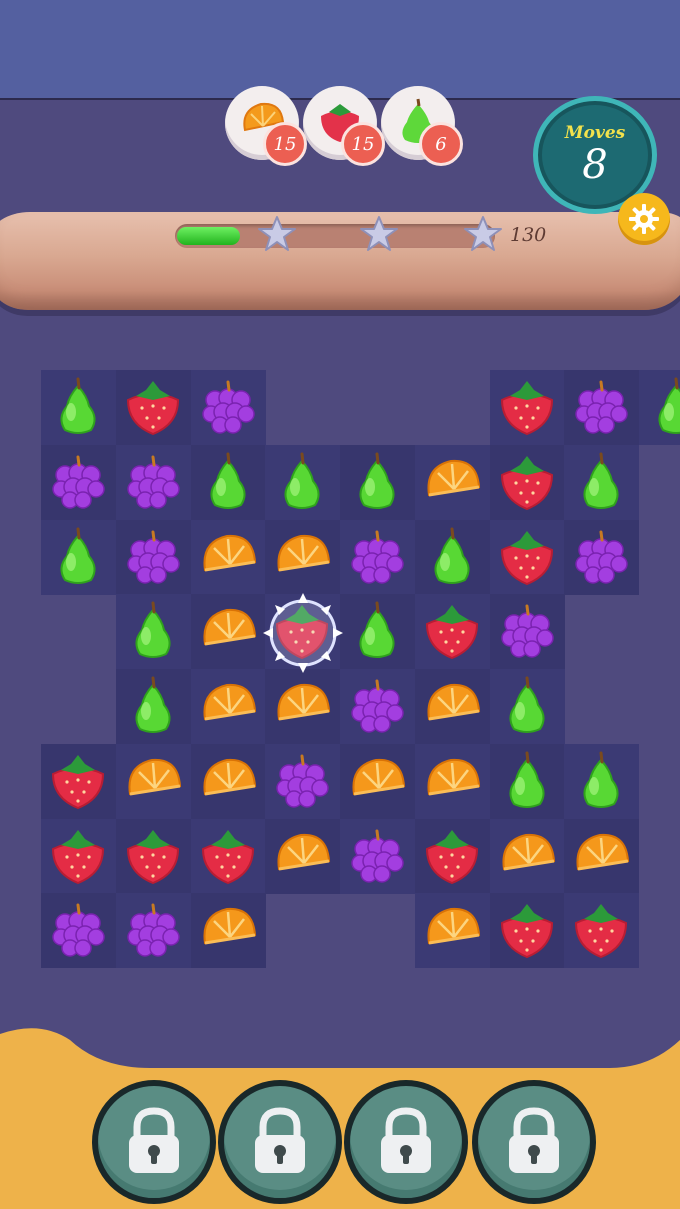 The image size is (680, 1209). What do you see at coordinates (266, 126) in the screenshot?
I see `goal-orange: 15` at bounding box center [266, 126].